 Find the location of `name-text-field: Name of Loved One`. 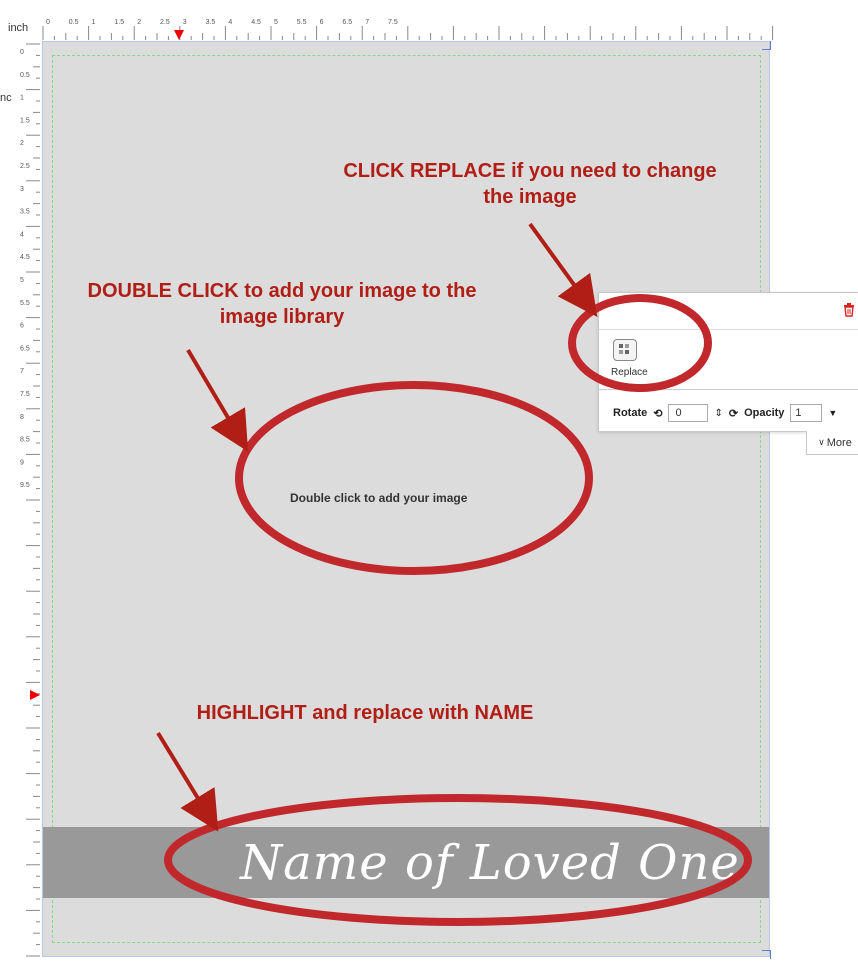

name-text-field: Name of Loved One is located at coordinates (490, 863).